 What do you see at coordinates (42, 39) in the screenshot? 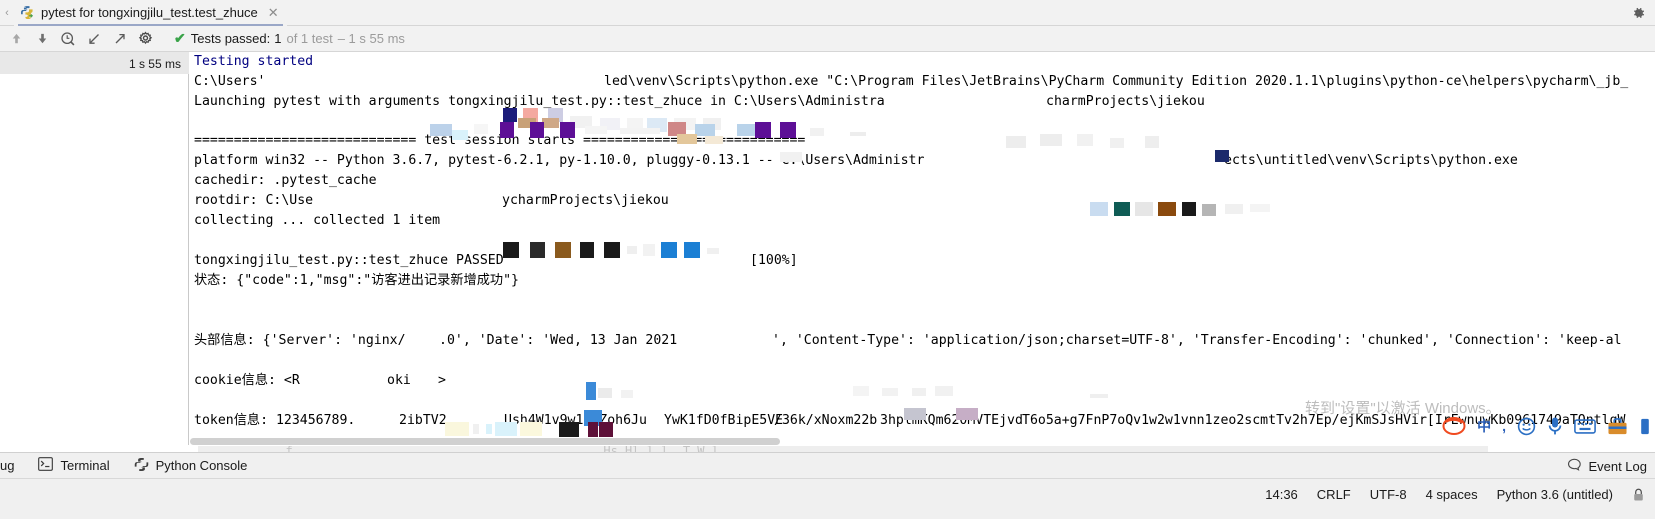
I see `arrow-down-icon` at bounding box center [42, 39].